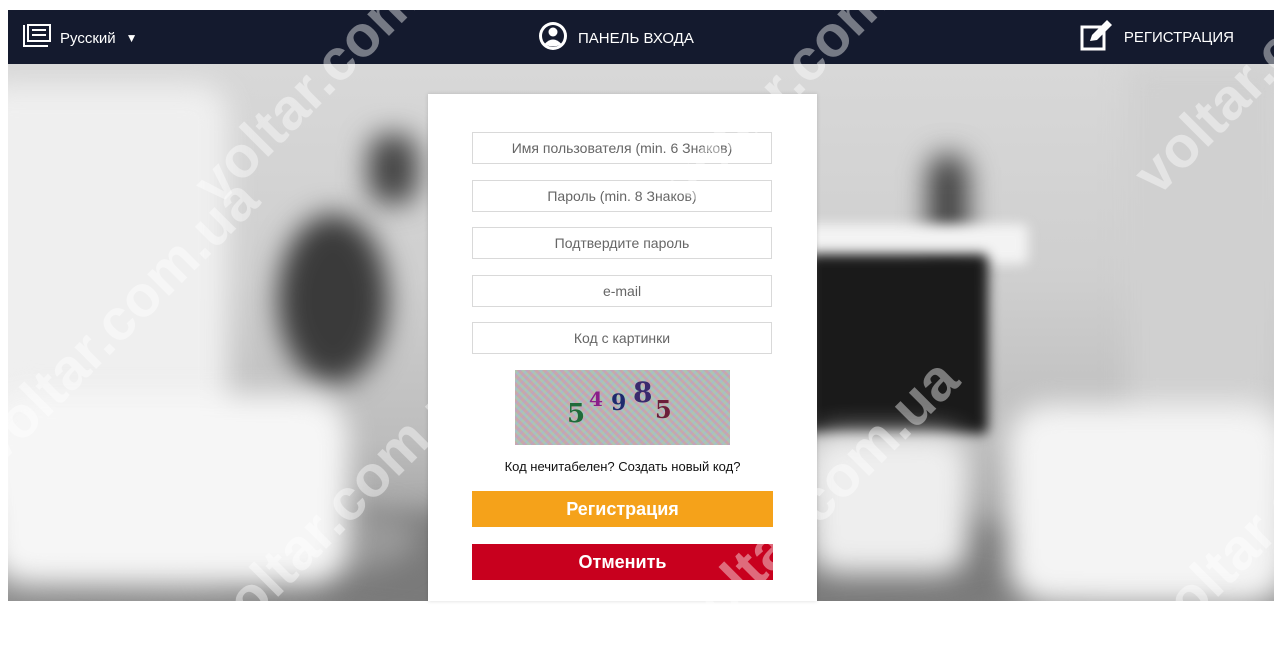 The image size is (1282, 657). What do you see at coordinates (1097, 37) in the screenshot?
I see `edit-icon` at bounding box center [1097, 37].